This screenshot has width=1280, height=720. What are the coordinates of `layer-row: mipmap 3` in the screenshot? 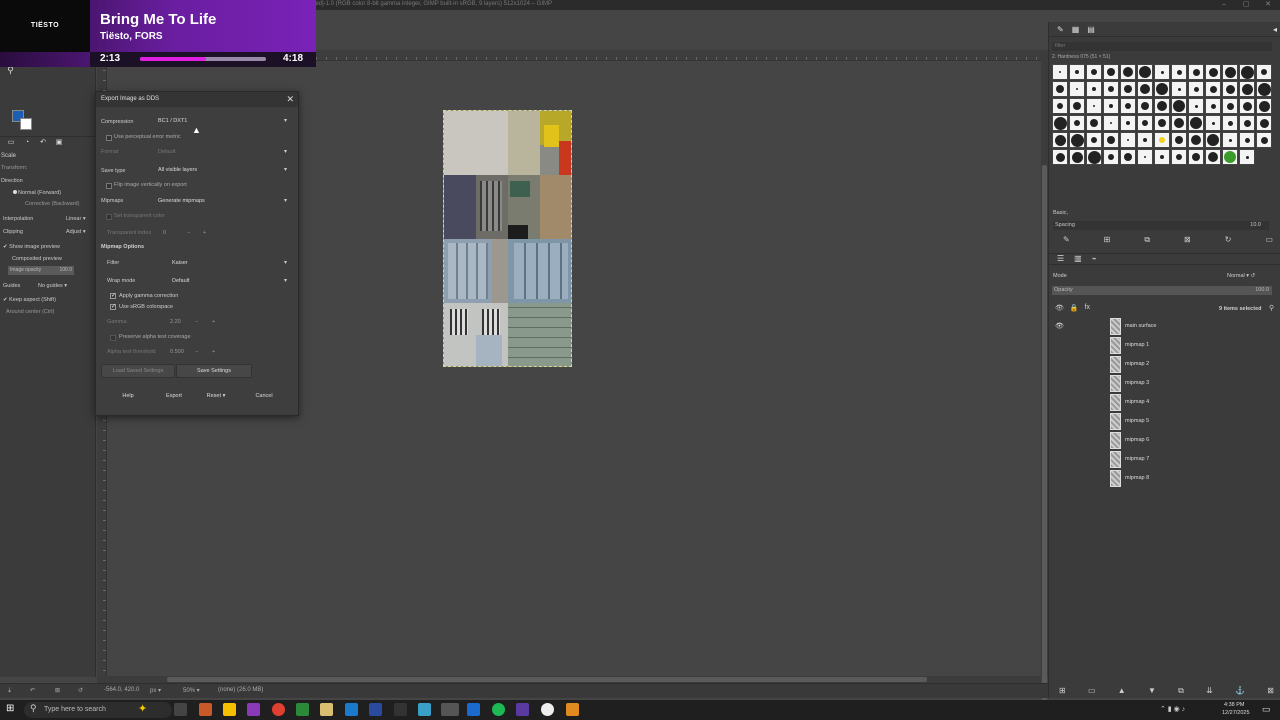 It's located at (1164, 383).